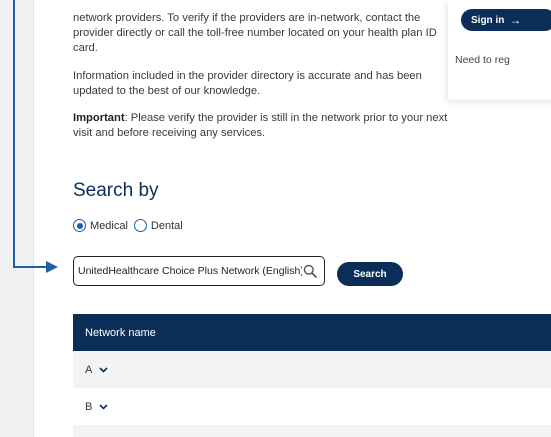  I want to click on medical-radio, so click(79, 225).